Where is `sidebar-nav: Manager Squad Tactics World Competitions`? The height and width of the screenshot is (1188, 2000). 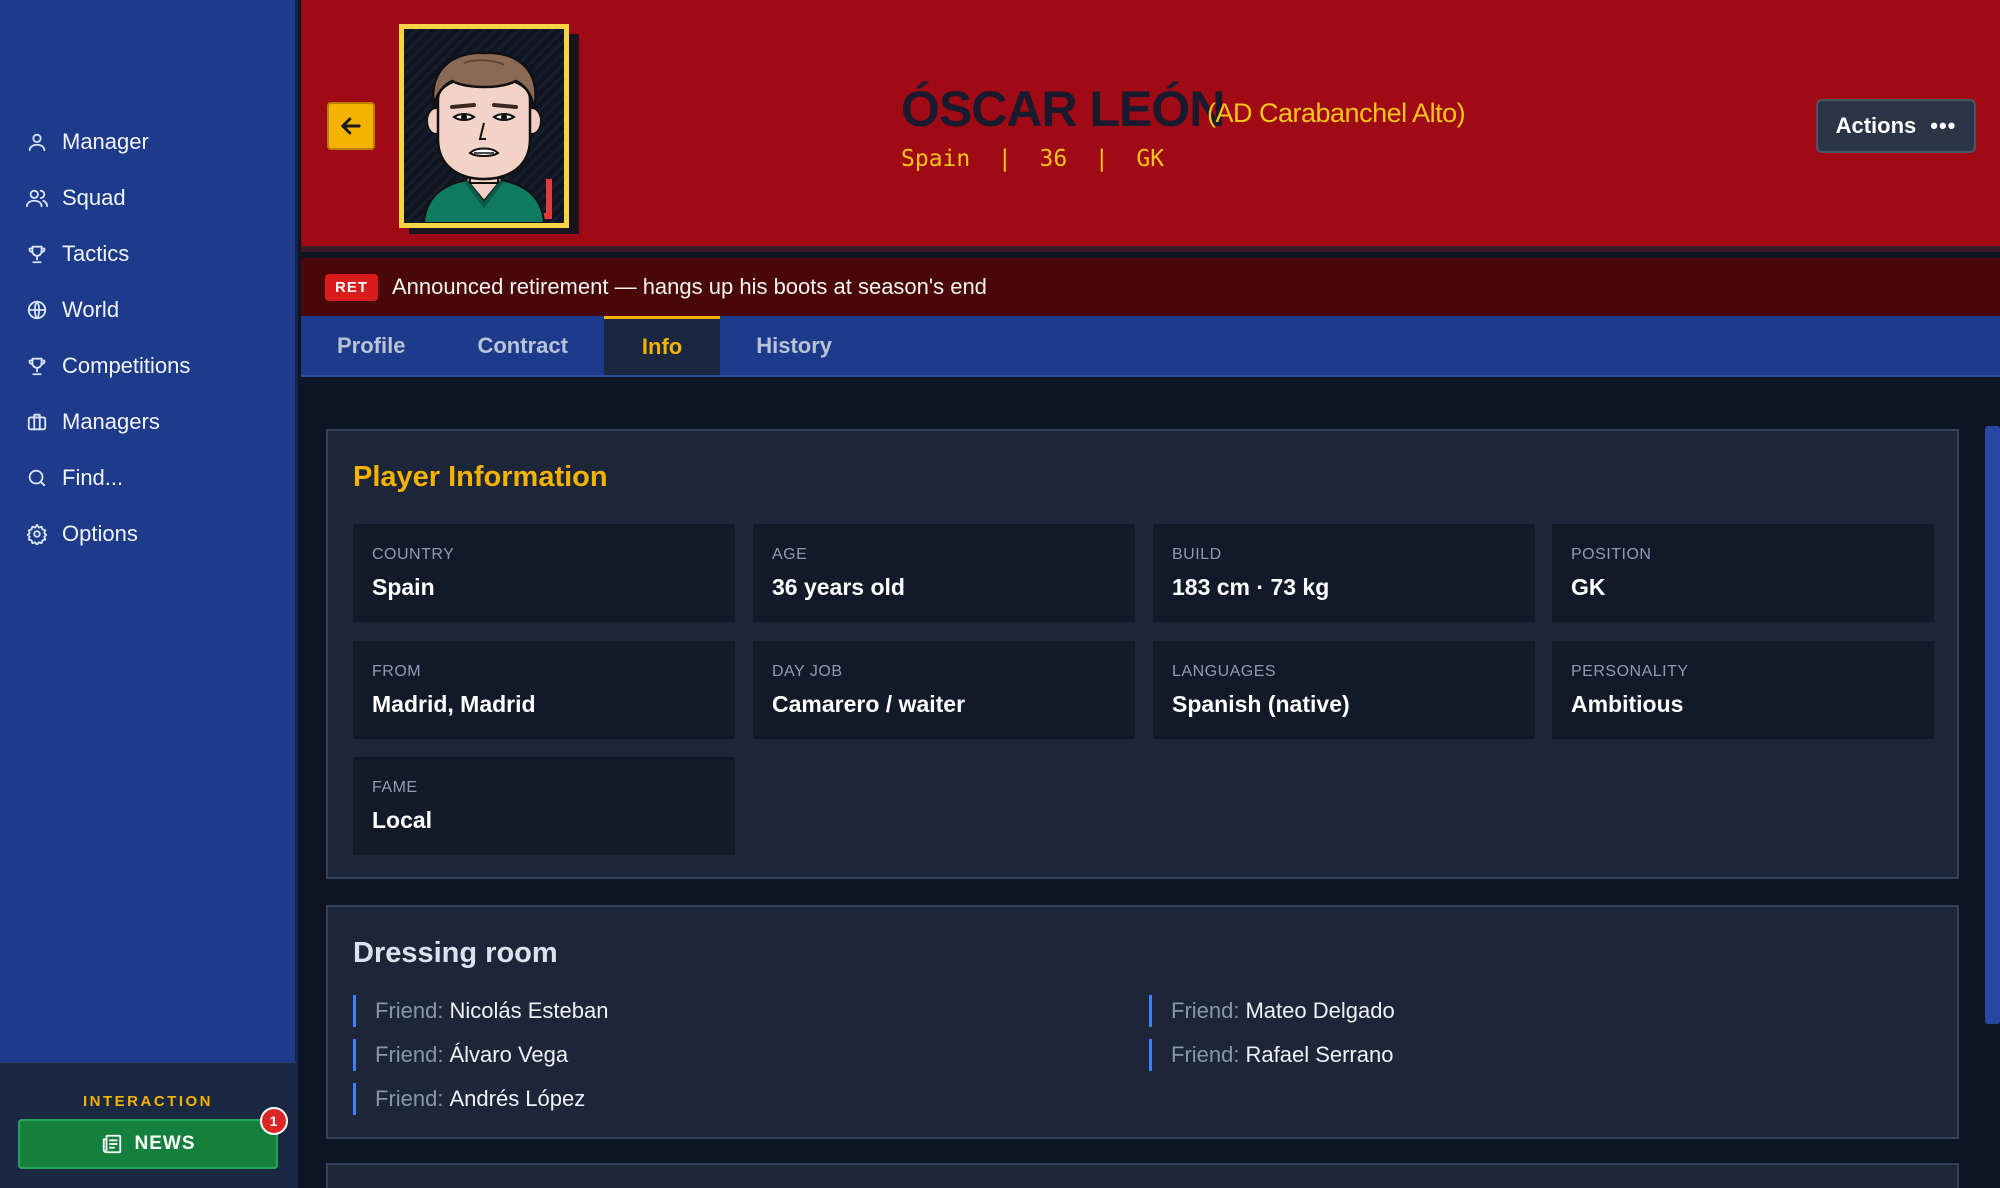
sidebar-nav: Manager Squad Tactics World Competitions is located at coordinates (147, 338).